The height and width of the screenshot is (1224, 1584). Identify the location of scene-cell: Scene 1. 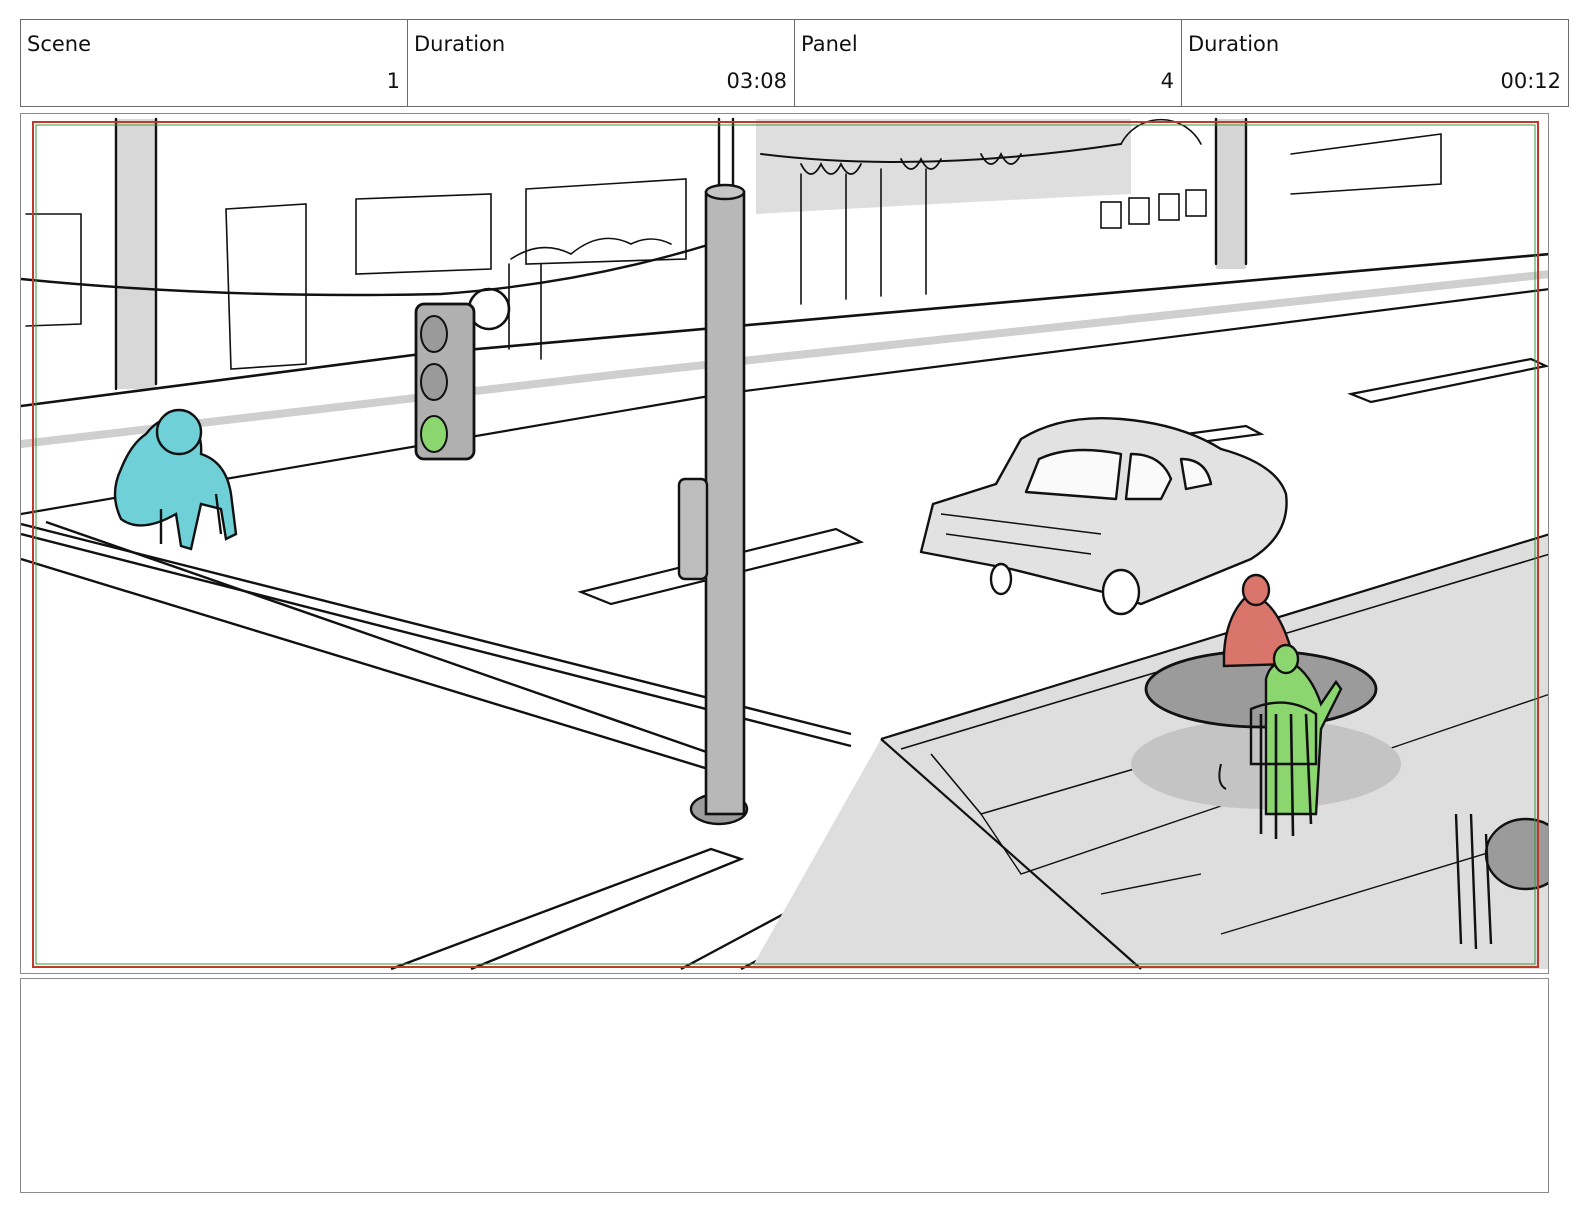
(214, 63).